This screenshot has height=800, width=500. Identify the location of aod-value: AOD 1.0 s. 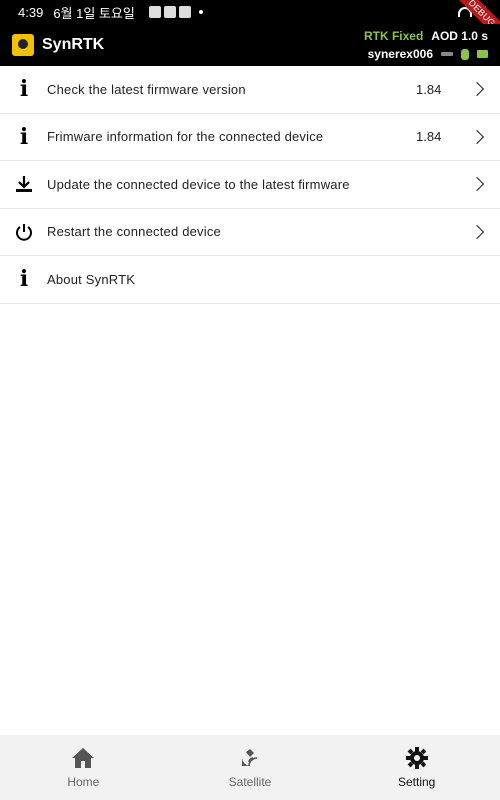
(459, 36).